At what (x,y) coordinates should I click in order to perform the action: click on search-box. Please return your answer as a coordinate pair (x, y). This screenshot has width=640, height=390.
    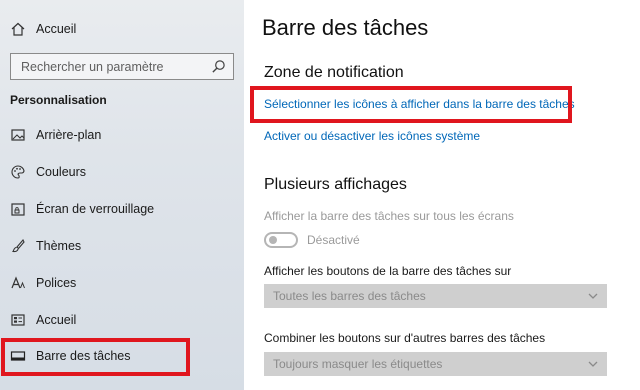
    Looking at the image, I should click on (122, 66).